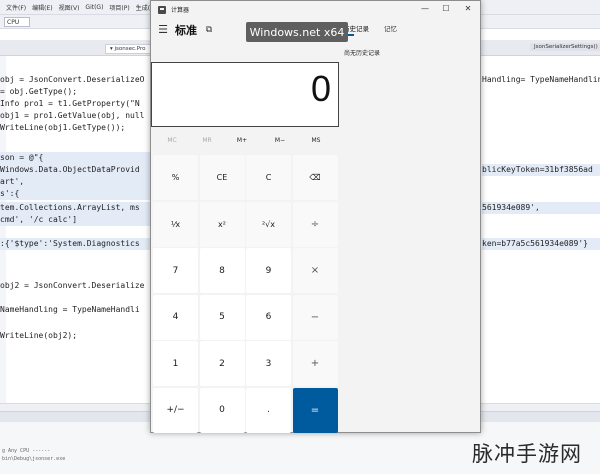  Describe the element at coordinates (75, 208) in the screenshot. I see `code-line: tem.Collections.ArrayList, ms` at that location.